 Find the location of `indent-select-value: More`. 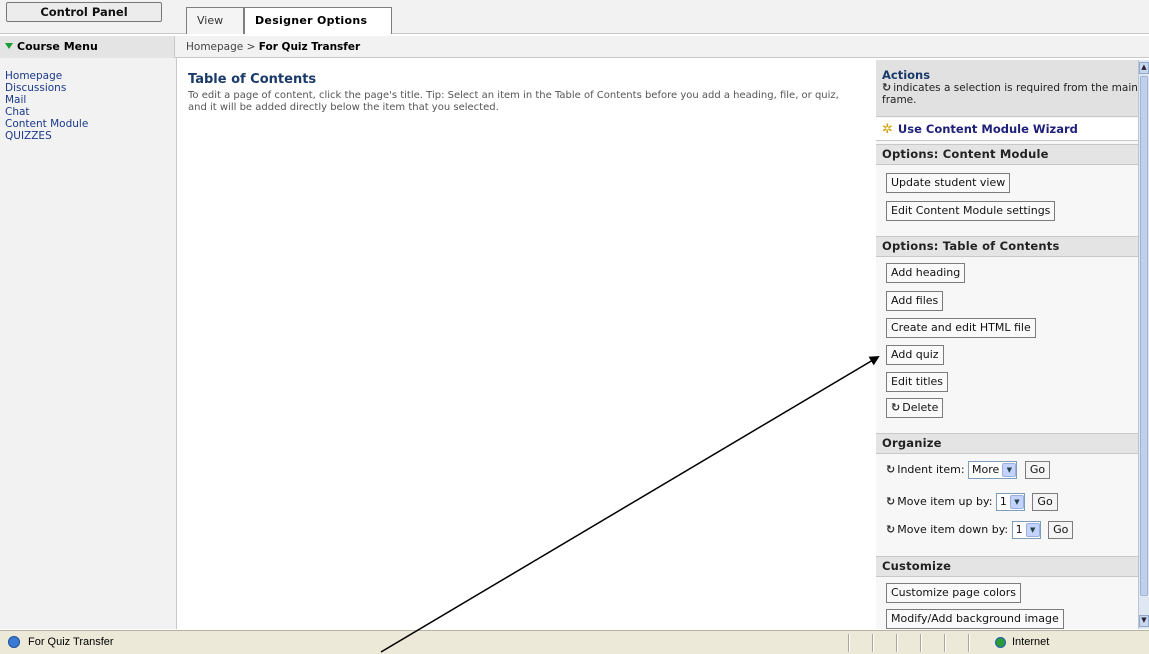

indent-select-value: More is located at coordinates (986, 469).